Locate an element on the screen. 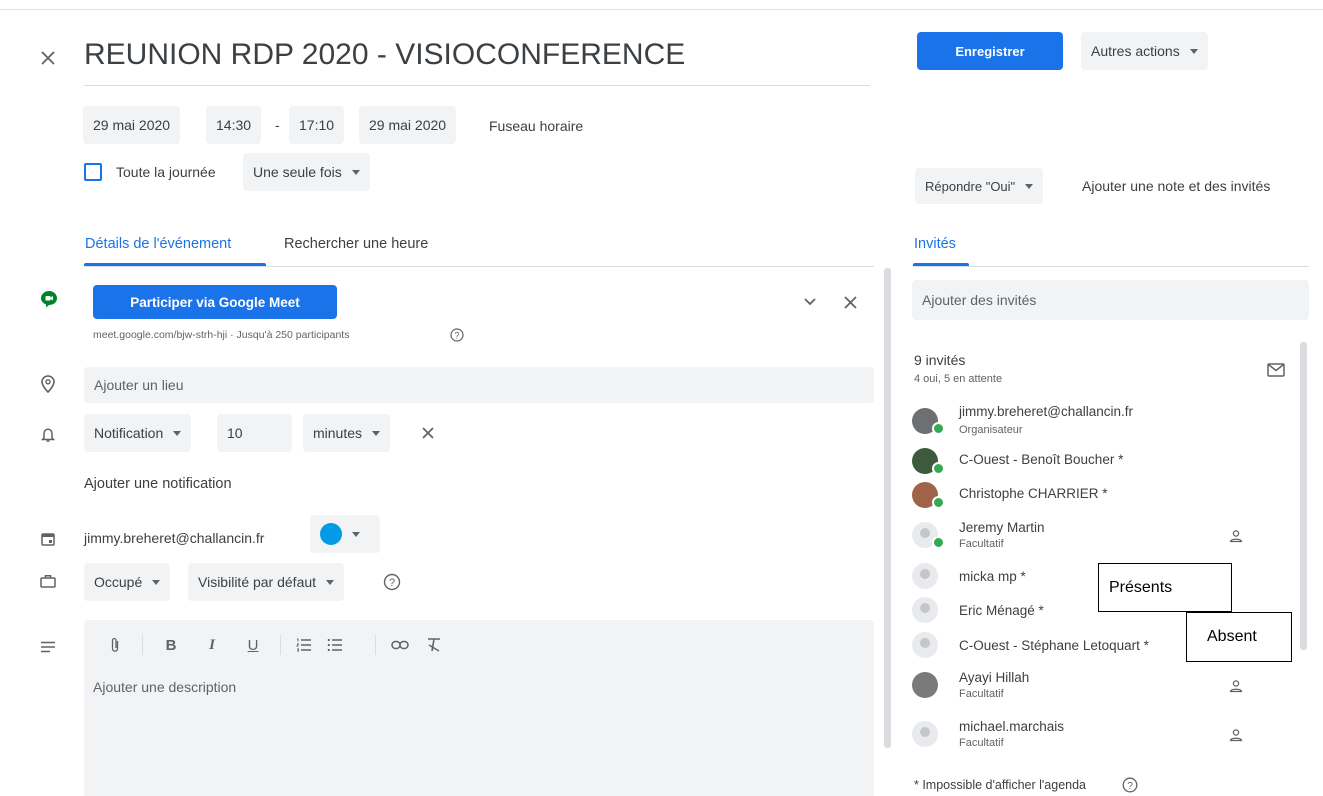  save-button: Enregistrer is located at coordinates (990, 51).